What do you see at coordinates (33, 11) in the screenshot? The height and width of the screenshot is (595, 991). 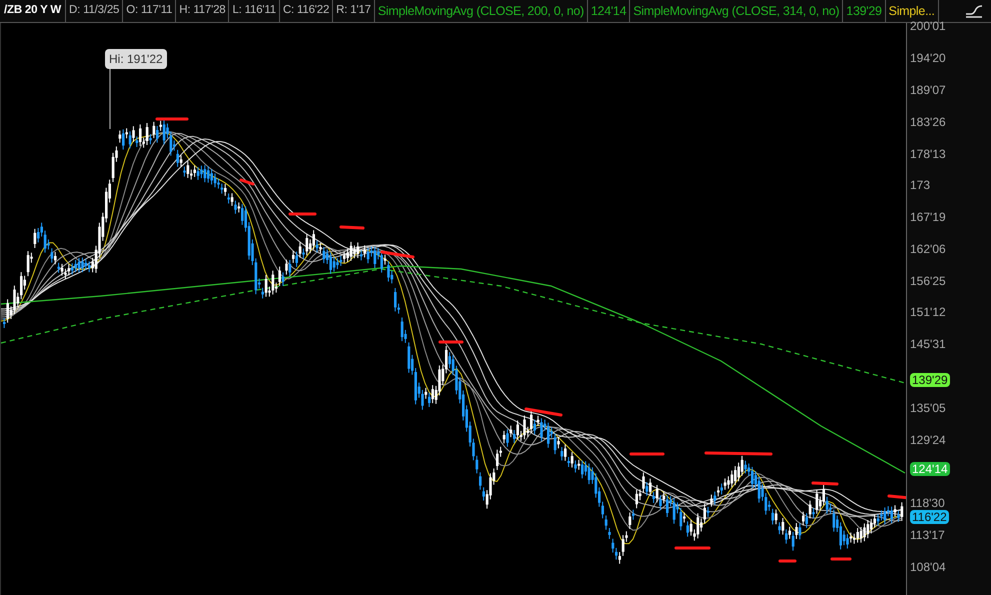 I see `symbol-label: /ZB 20 Y W` at bounding box center [33, 11].